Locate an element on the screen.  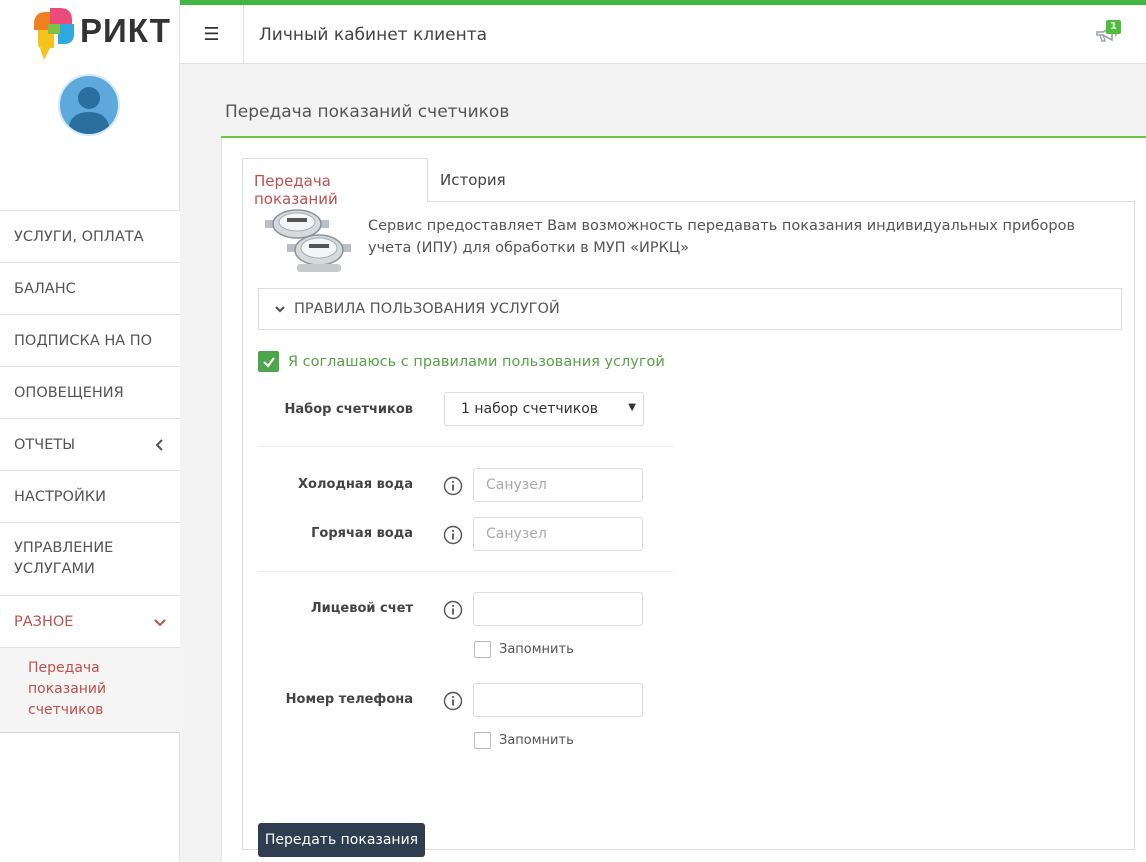
sidebar-item-services: УСЛУГИ, ОПЛАТА is located at coordinates (90, 237).